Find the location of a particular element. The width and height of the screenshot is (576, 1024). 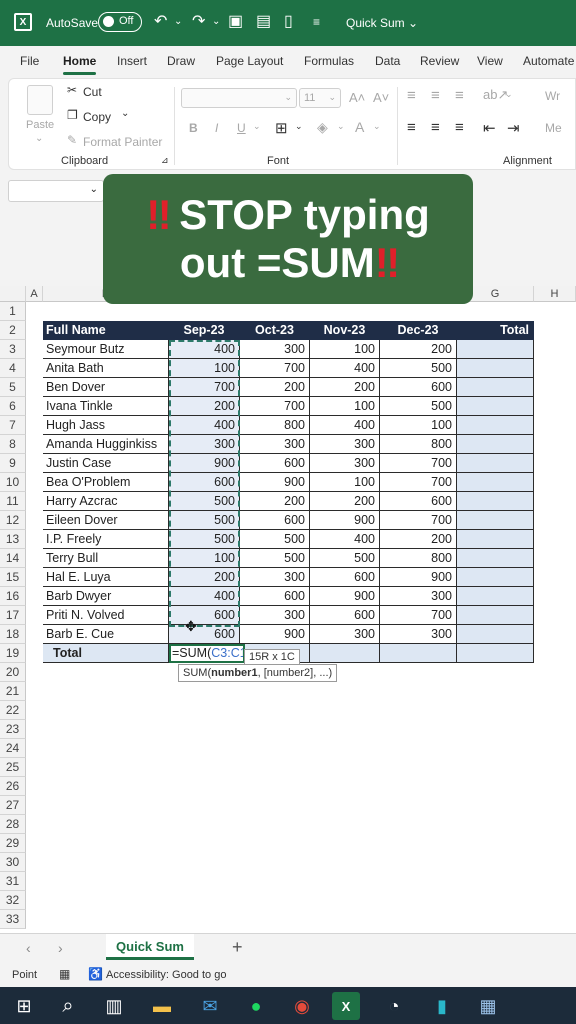

table-header-cell: Nov-23 is located at coordinates (345, 330).